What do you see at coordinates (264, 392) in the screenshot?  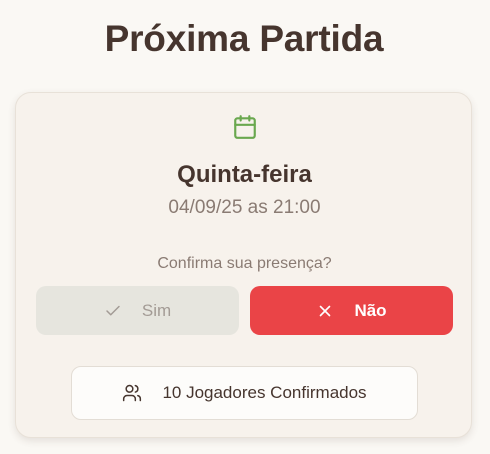 I see `confirmed-players-label: 10 Jogadores Confirmados` at bounding box center [264, 392].